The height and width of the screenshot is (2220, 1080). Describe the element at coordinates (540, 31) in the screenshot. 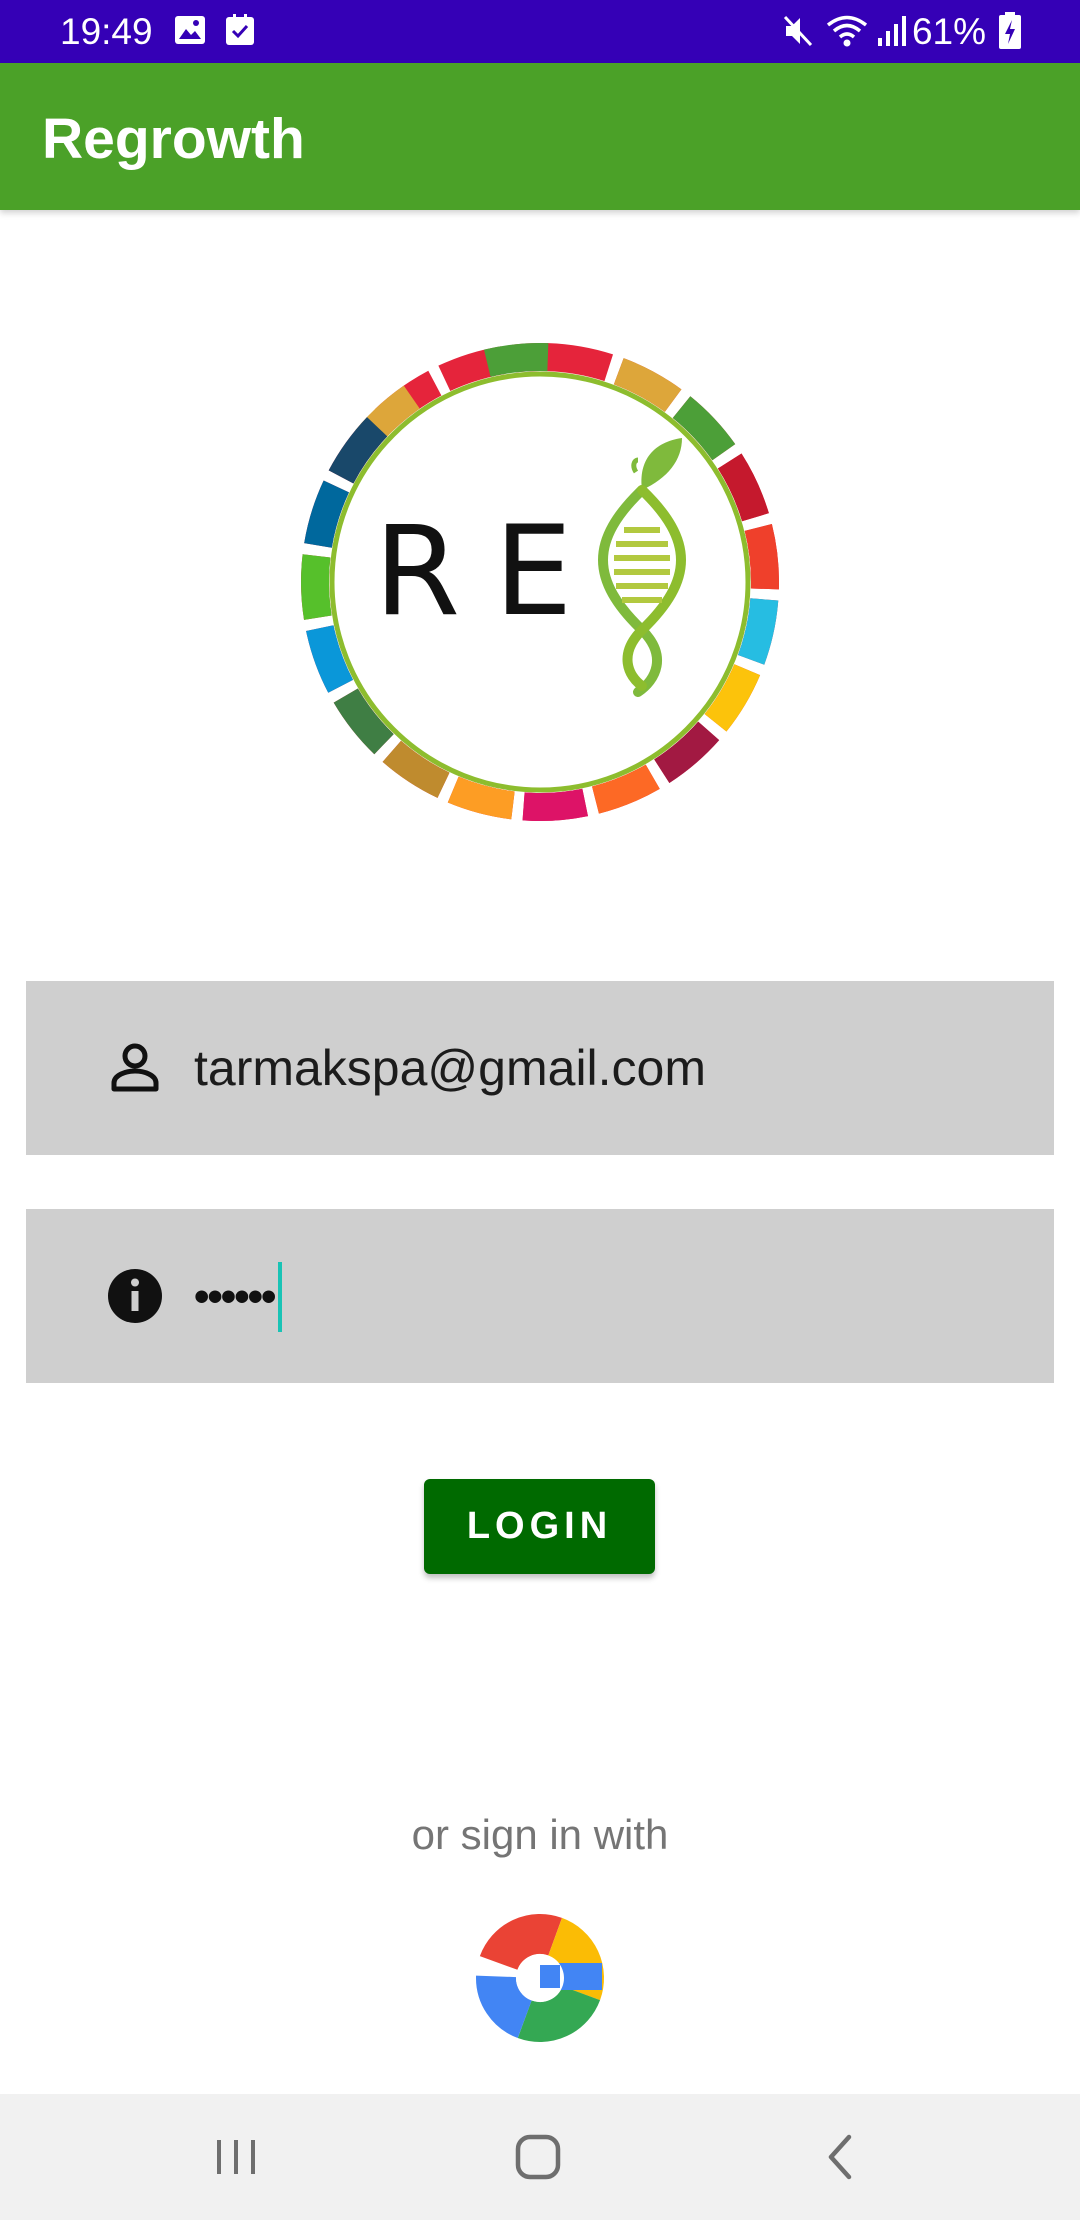

I see `status-bar: 19:49 61%` at that location.